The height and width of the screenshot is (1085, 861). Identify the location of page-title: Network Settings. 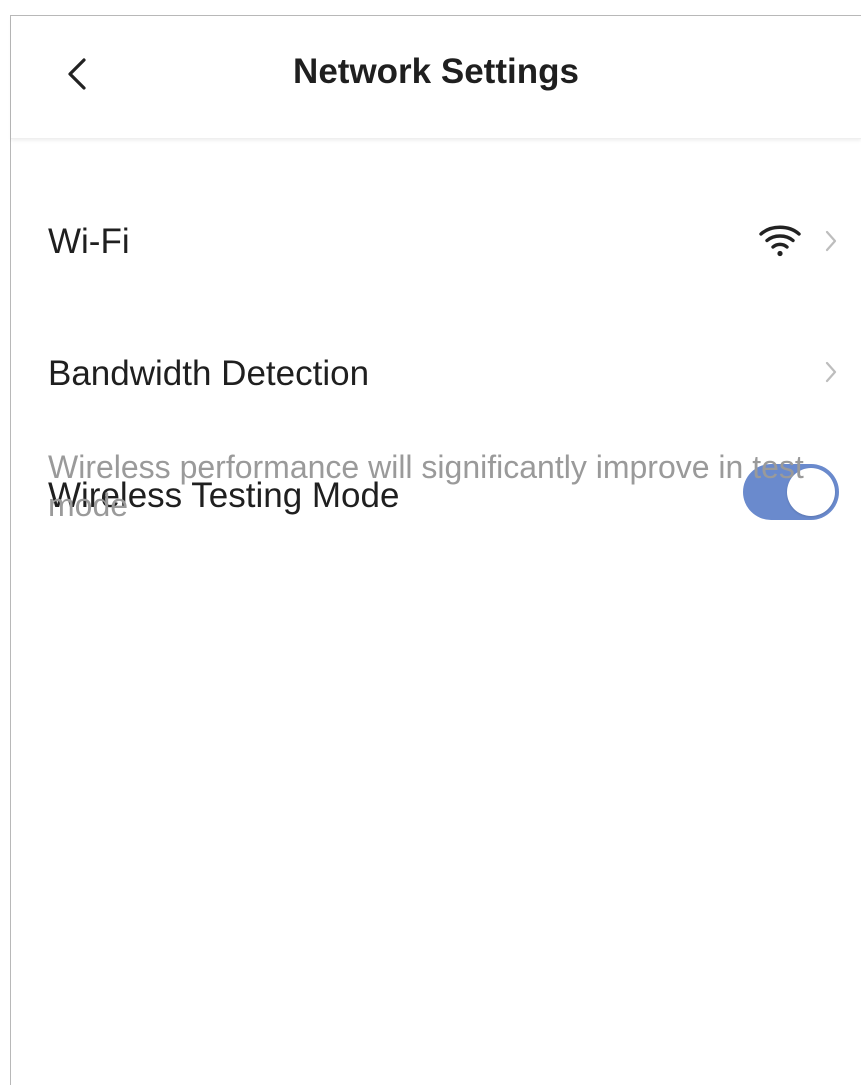
(436, 71).